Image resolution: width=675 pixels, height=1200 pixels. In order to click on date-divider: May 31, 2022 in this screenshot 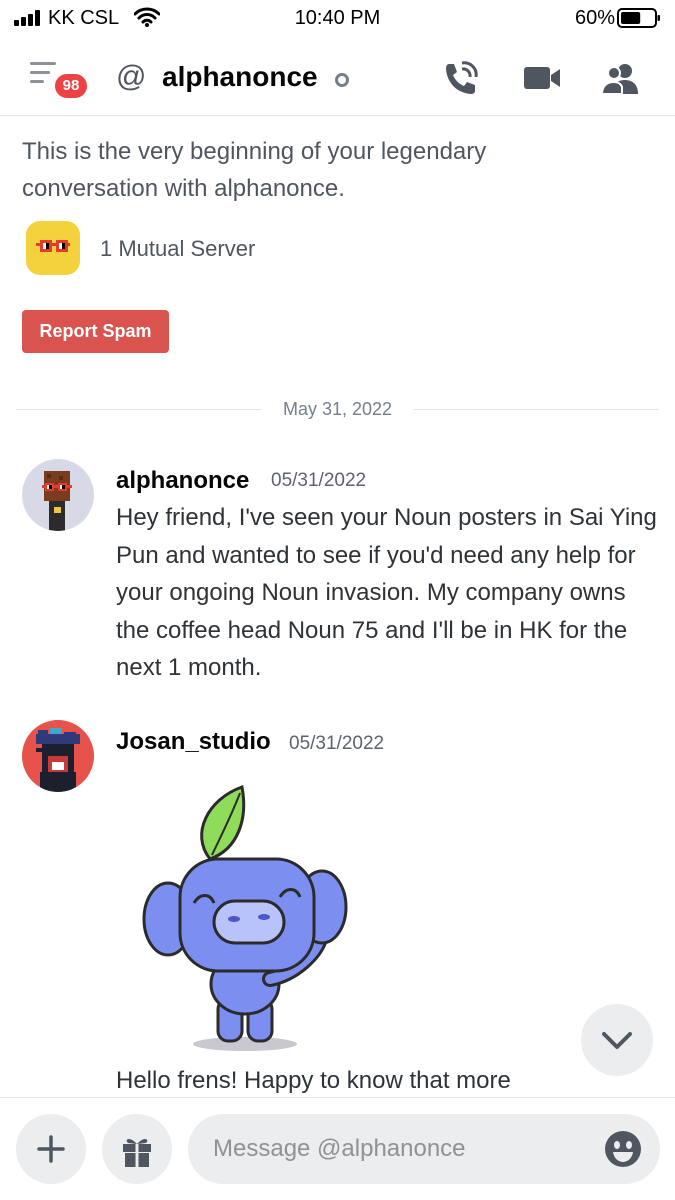, I will do `click(337, 409)`.